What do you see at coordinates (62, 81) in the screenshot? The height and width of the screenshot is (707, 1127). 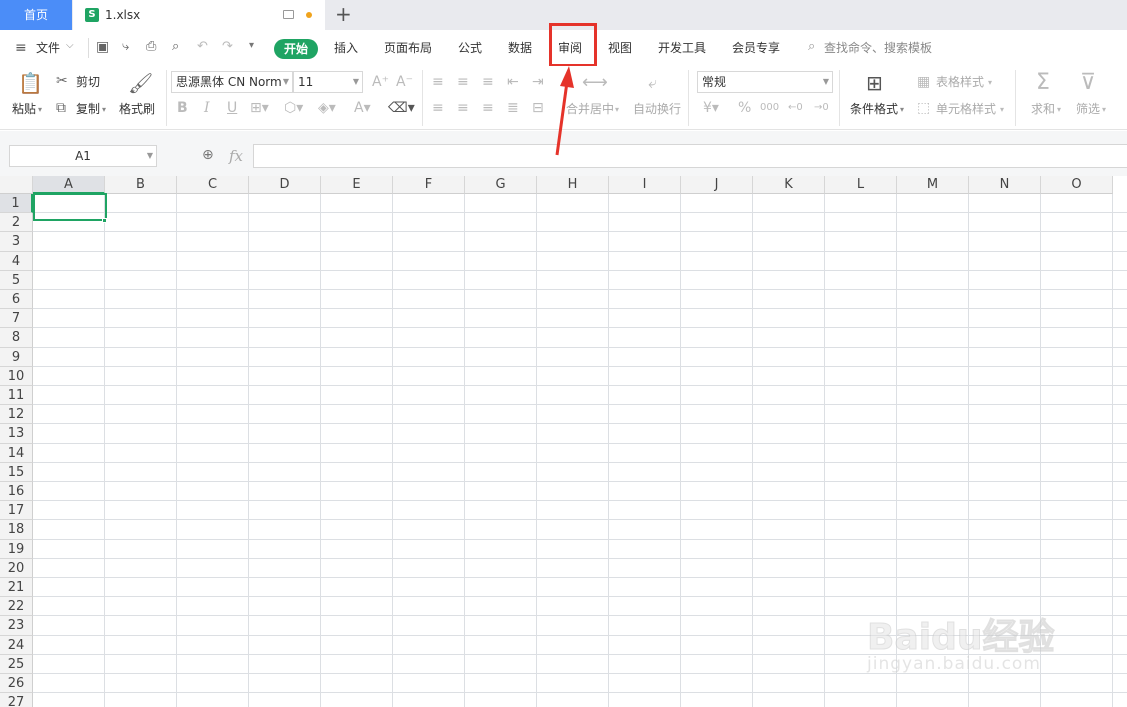 I see `scissors-icon: ✂` at bounding box center [62, 81].